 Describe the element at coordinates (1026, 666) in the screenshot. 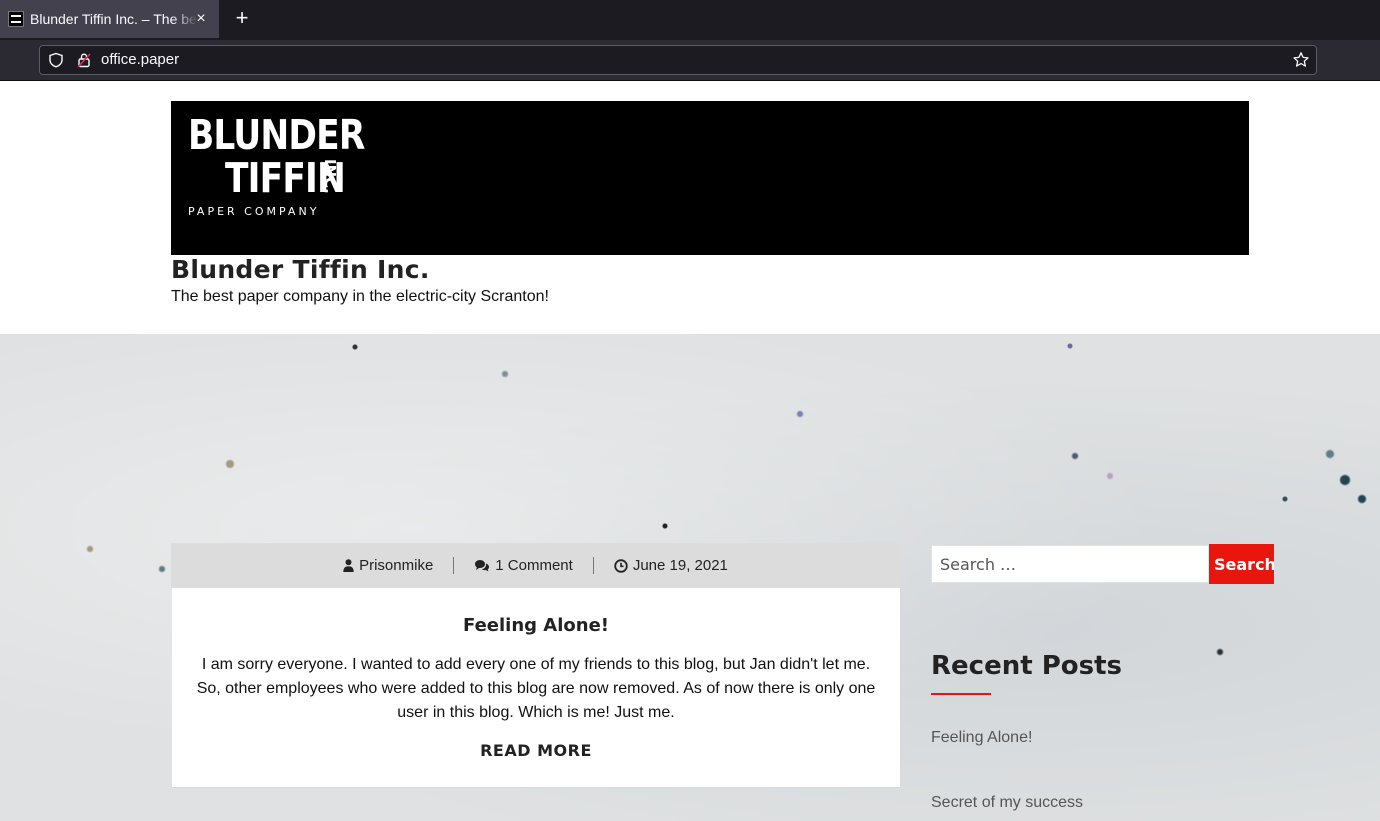

I see `recent-posts-heading: Recent Posts` at that location.